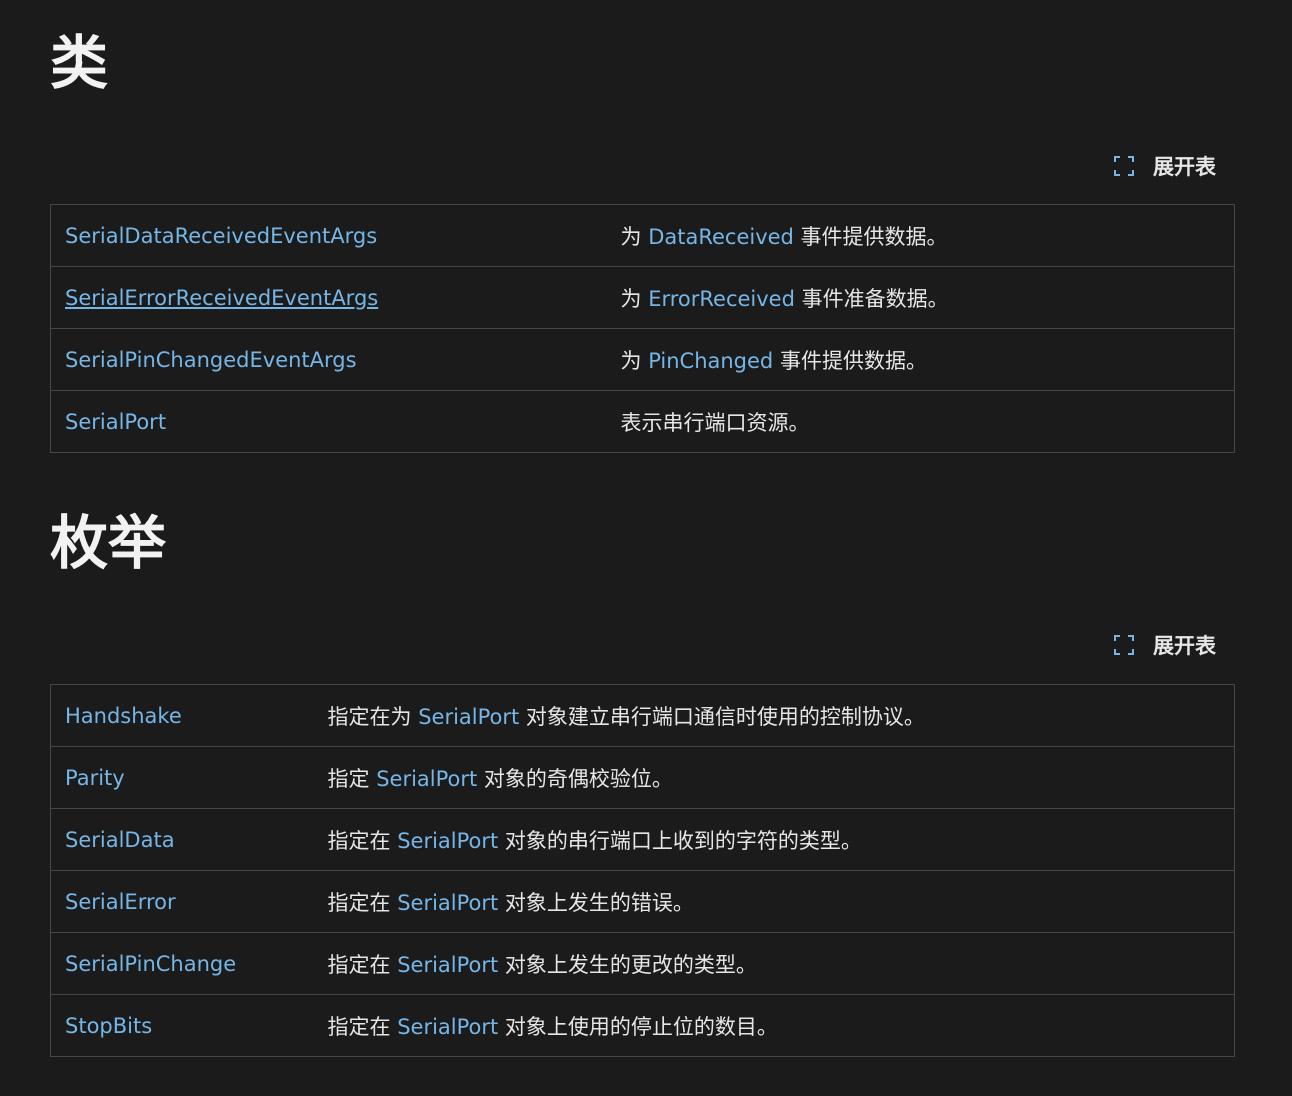 This screenshot has height=1096, width=1292. Describe the element at coordinates (221, 236) in the screenshot. I see `class-link-serialdatareceivedeventargs: SerialDataReceivedEventArgs` at that location.